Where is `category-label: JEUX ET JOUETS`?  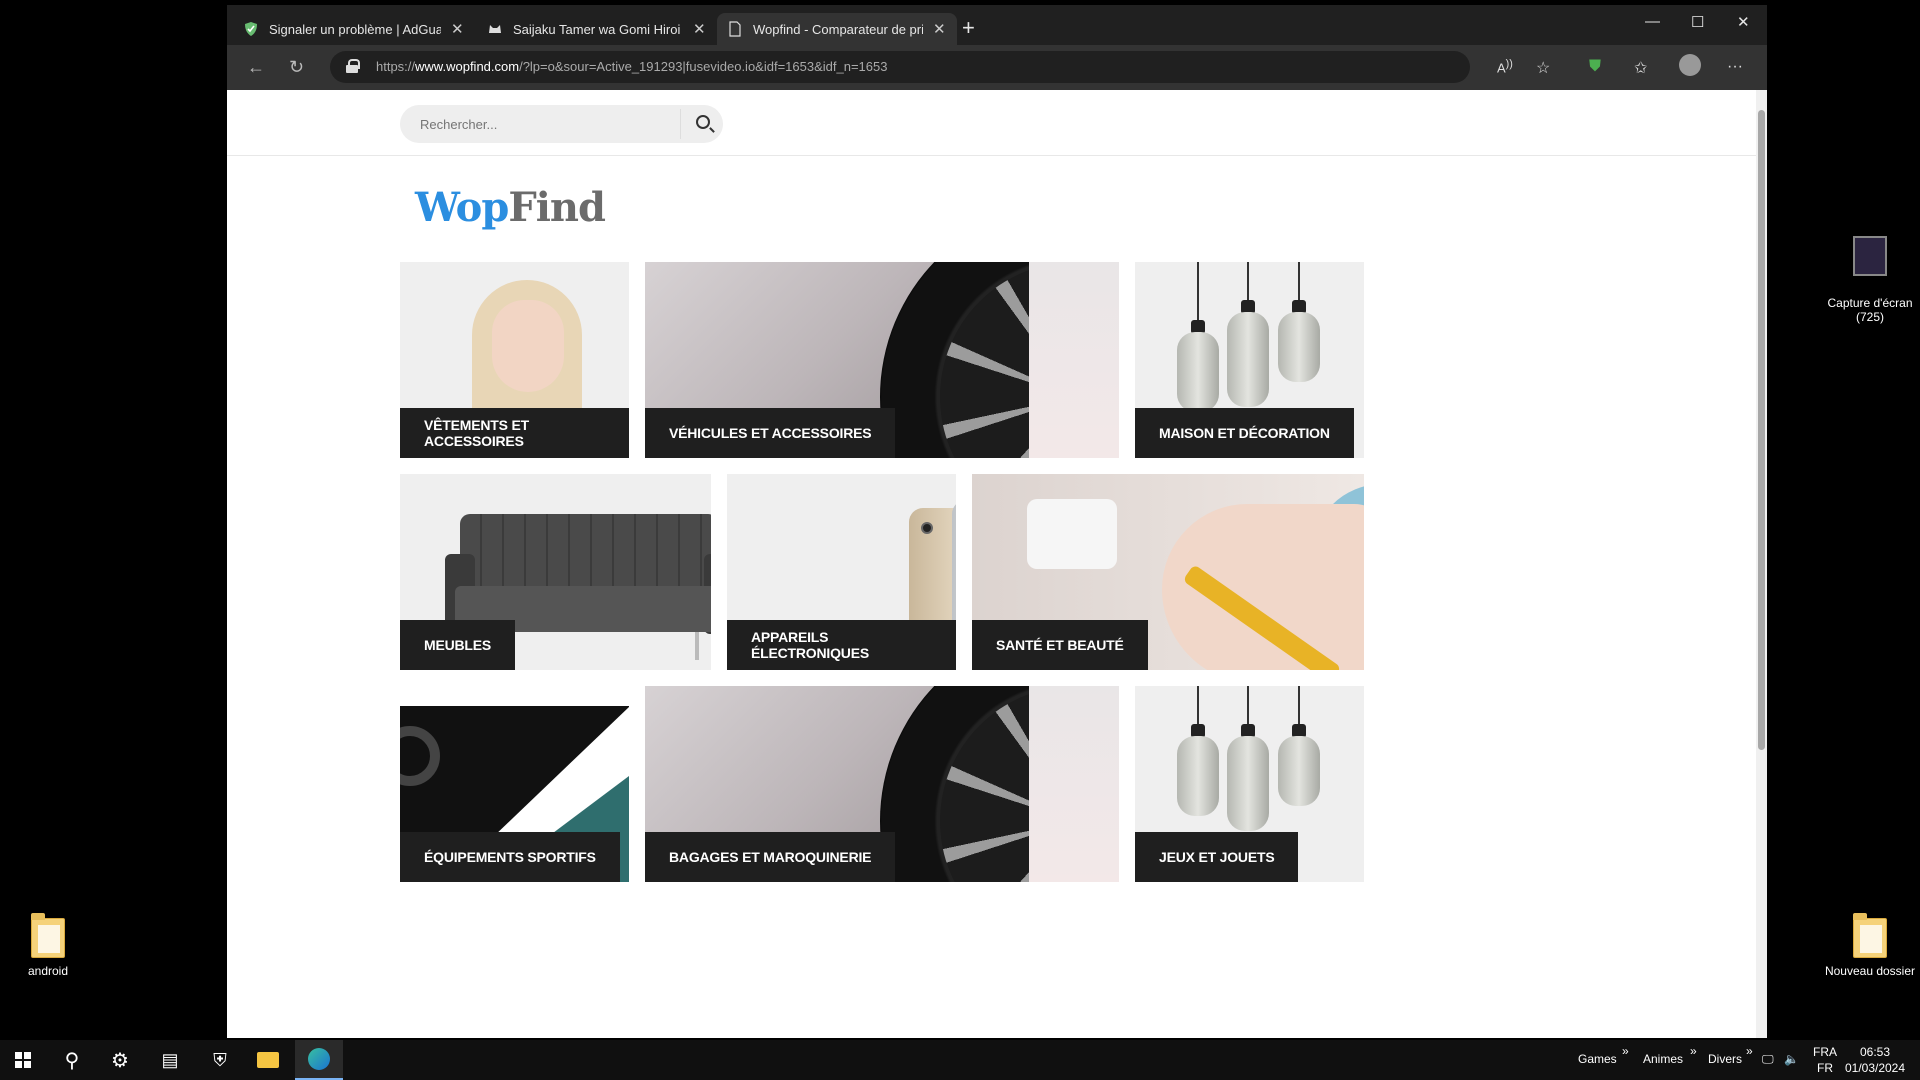 category-label: JEUX ET JOUETS is located at coordinates (1217, 857).